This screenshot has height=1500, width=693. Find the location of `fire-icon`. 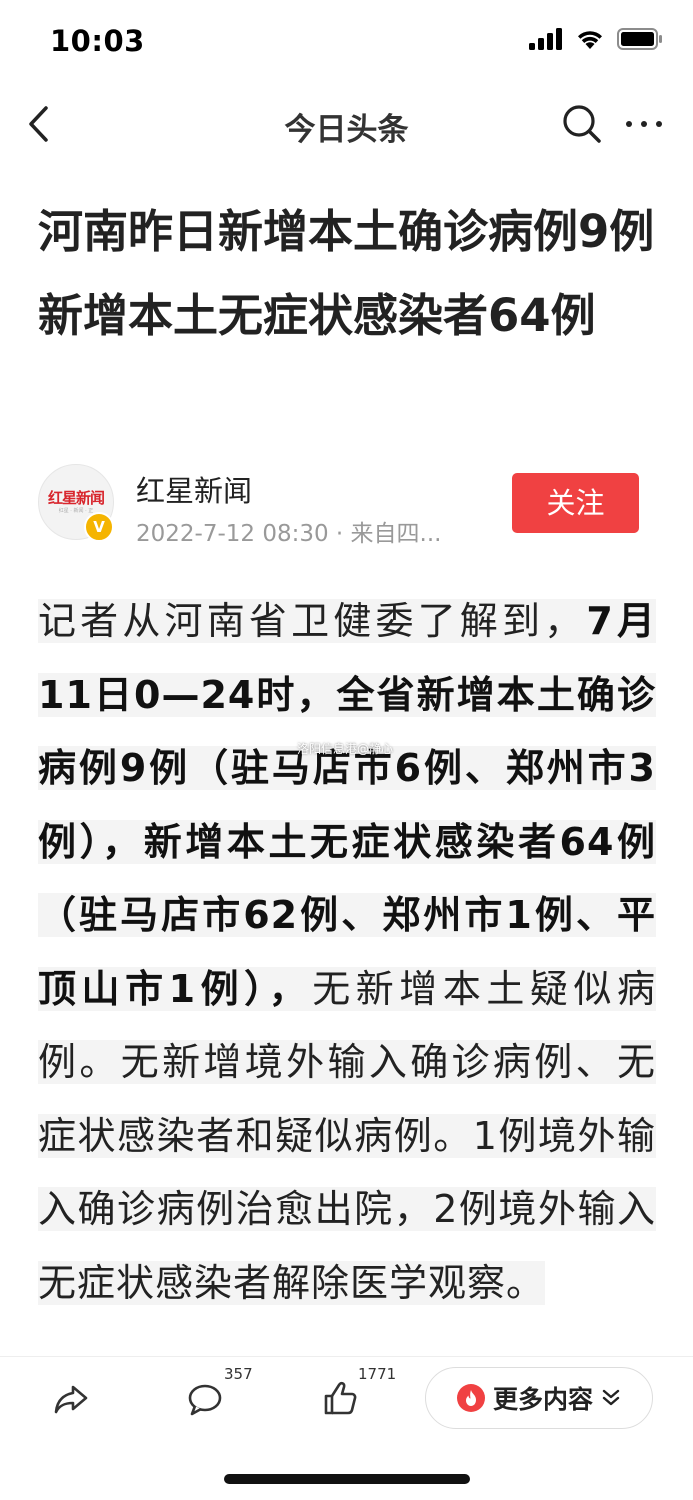

fire-icon is located at coordinates (470, 1398).